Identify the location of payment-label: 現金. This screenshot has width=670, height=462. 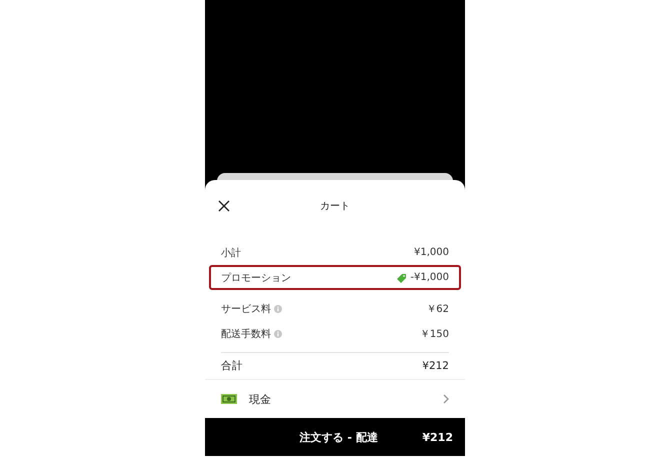
(260, 399).